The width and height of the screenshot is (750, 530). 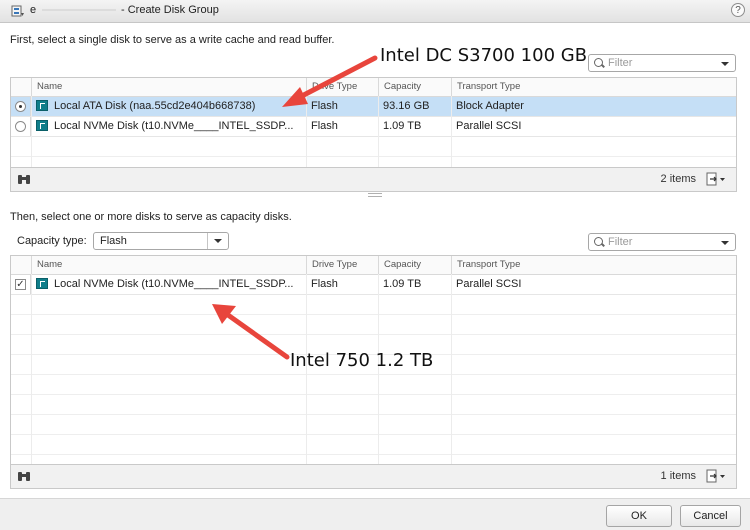 I want to click on title-bar: e - Create Disk Group ?, so click(x=375, y=11).